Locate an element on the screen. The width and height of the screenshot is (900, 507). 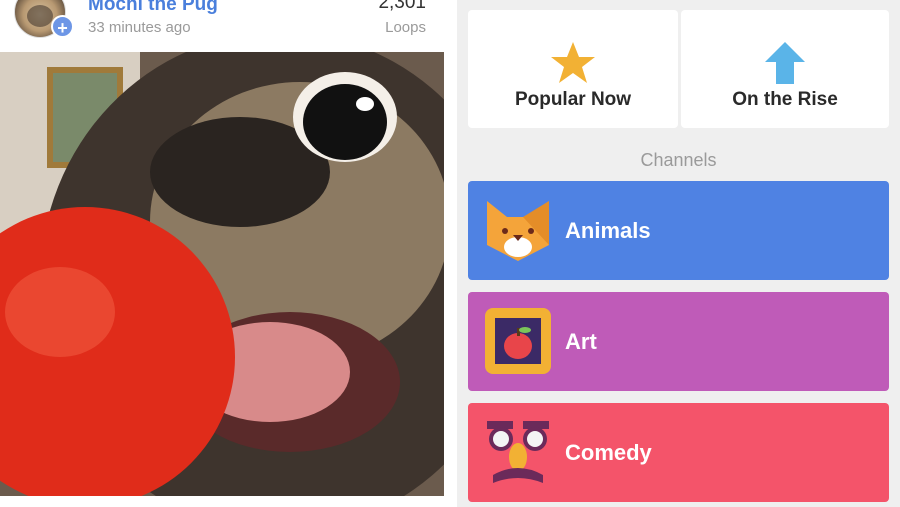
post-username: Mochi the Pug is located at coordinates (153, 8).